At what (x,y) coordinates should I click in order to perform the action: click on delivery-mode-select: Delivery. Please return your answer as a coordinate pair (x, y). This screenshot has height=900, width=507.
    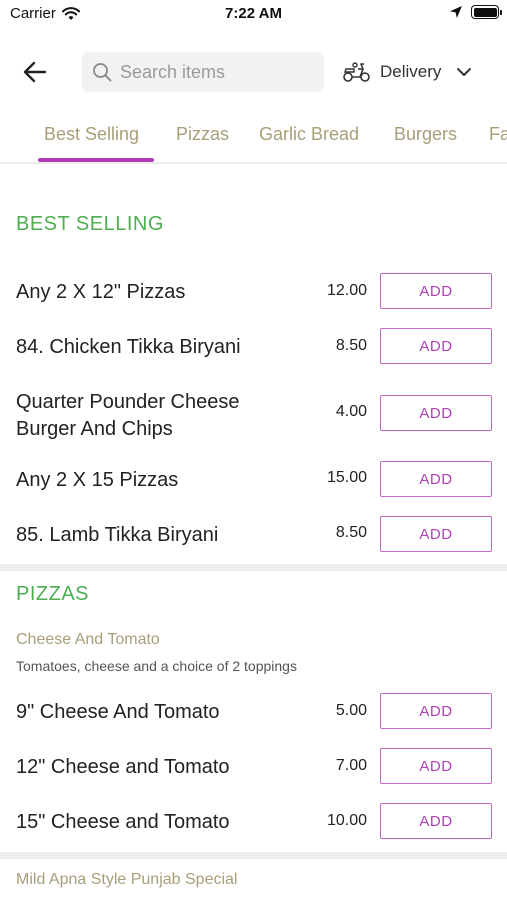
    Looking at the image, I should click on (407, 72).